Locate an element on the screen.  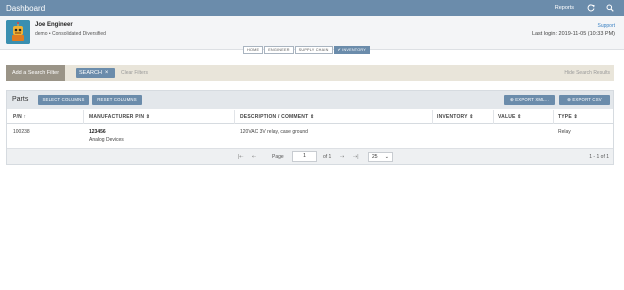
column-description-label: DESCRIPTION / COMMENT is located at coordinates (274, 117).